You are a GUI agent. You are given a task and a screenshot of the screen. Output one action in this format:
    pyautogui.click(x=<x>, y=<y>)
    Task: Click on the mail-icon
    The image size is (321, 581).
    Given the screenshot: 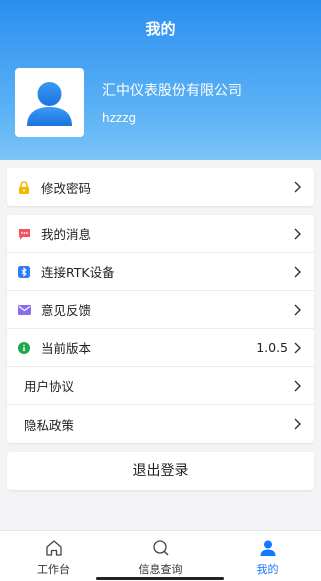 What is the action you would take?
    pyautogui.click(x=24, y=310)
    